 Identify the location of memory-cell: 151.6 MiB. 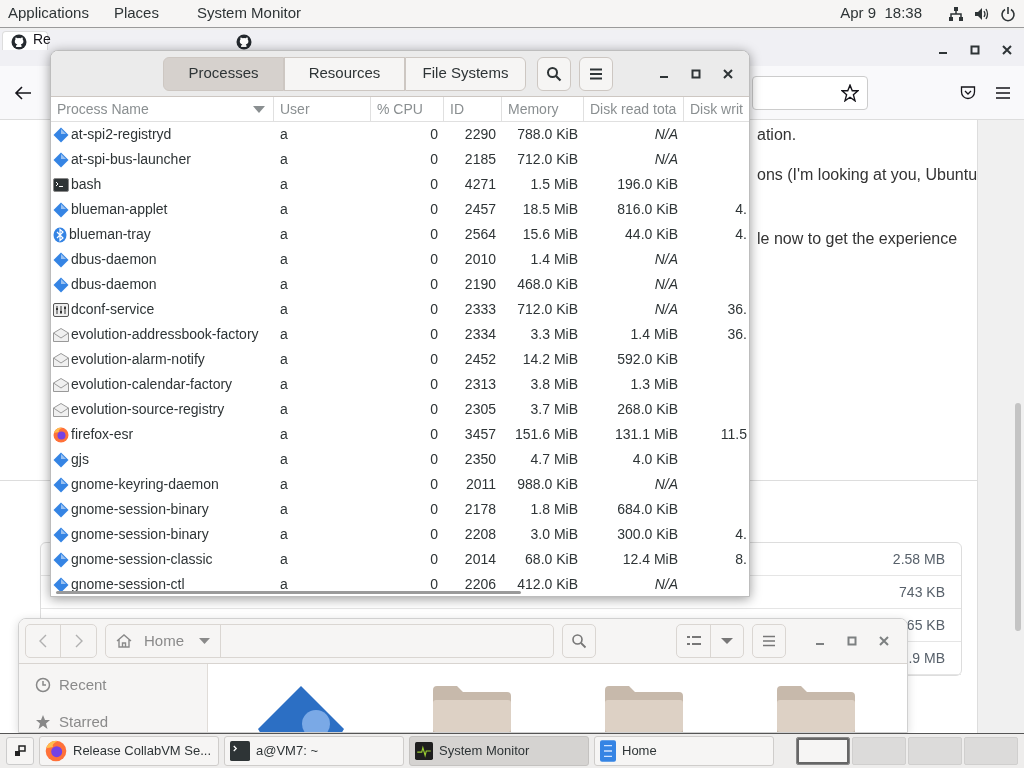
(546, 434).